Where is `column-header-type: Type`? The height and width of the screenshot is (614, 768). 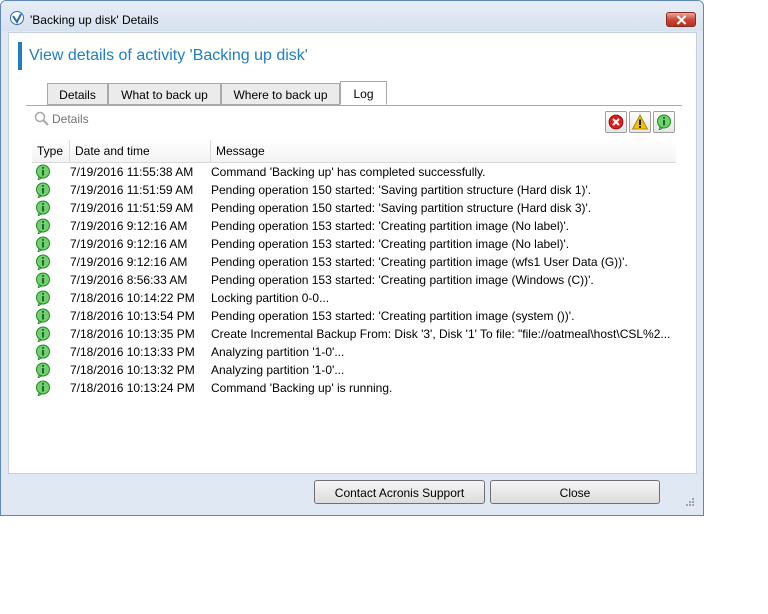
column-header-type: Type is located at coordinates (51, 151).